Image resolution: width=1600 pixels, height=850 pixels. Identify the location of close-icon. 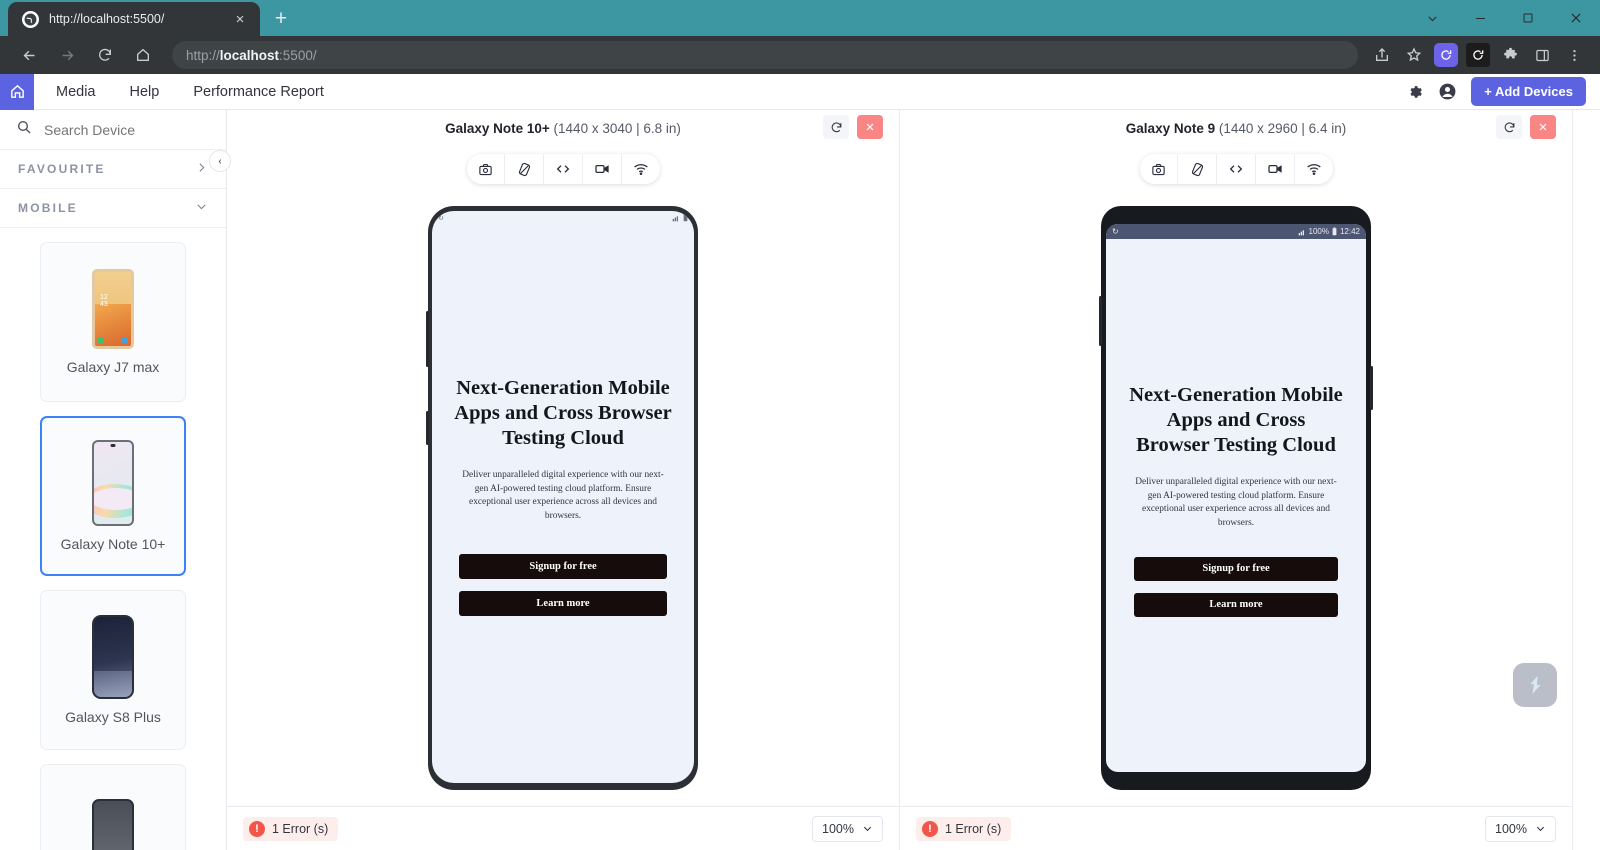
(1576, 18).